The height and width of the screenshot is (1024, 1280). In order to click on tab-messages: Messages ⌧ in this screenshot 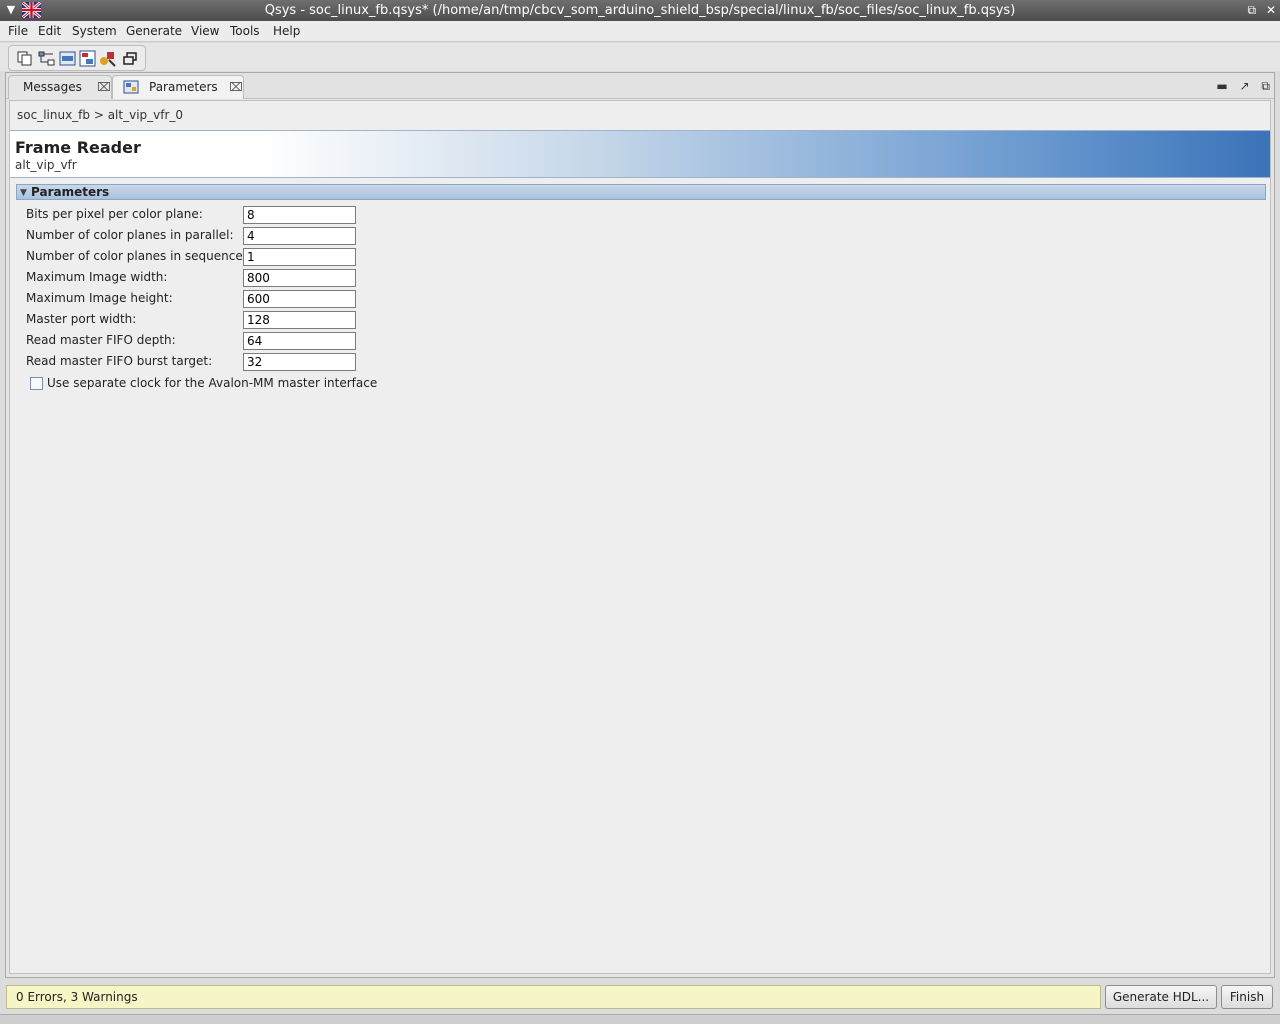, I will do `click(60, 87)`.